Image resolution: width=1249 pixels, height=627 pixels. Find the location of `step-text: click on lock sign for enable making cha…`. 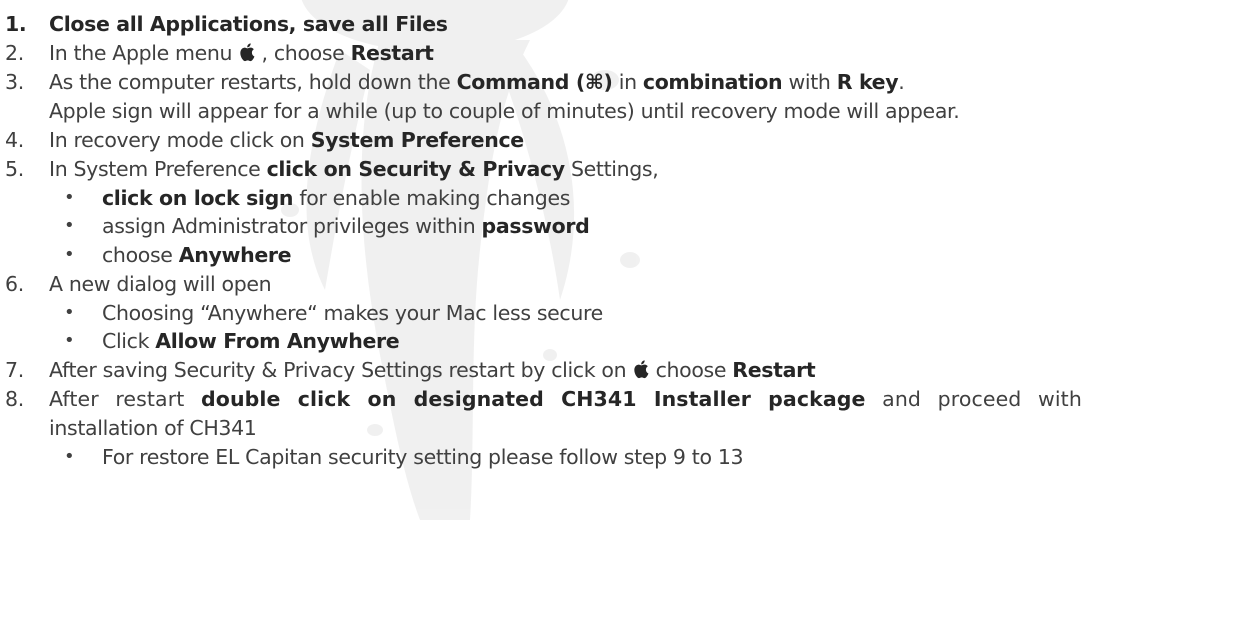

step-text: click on lock sign for enable making cha… is located at coordinates (336, 198).